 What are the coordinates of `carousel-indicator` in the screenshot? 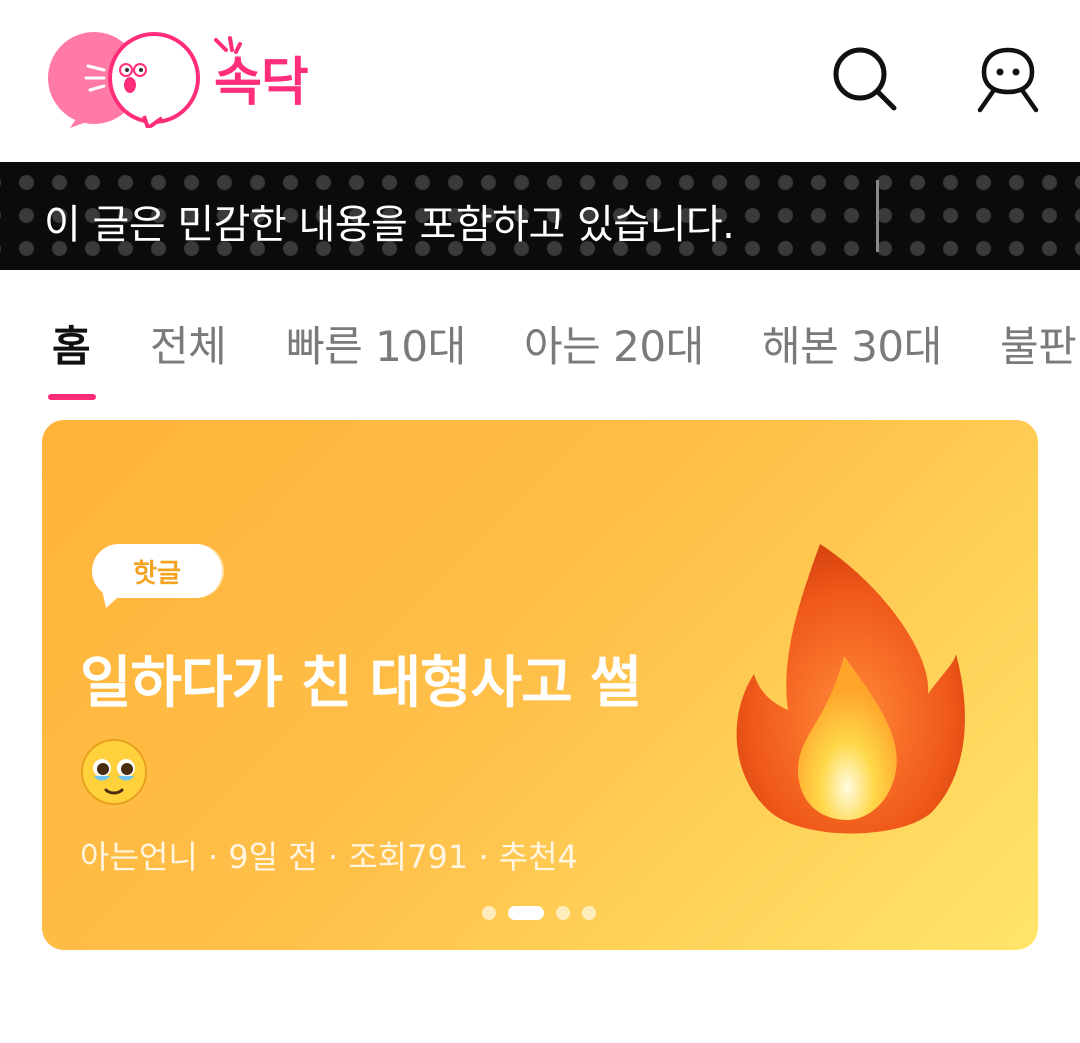 It's located at (542, 913).